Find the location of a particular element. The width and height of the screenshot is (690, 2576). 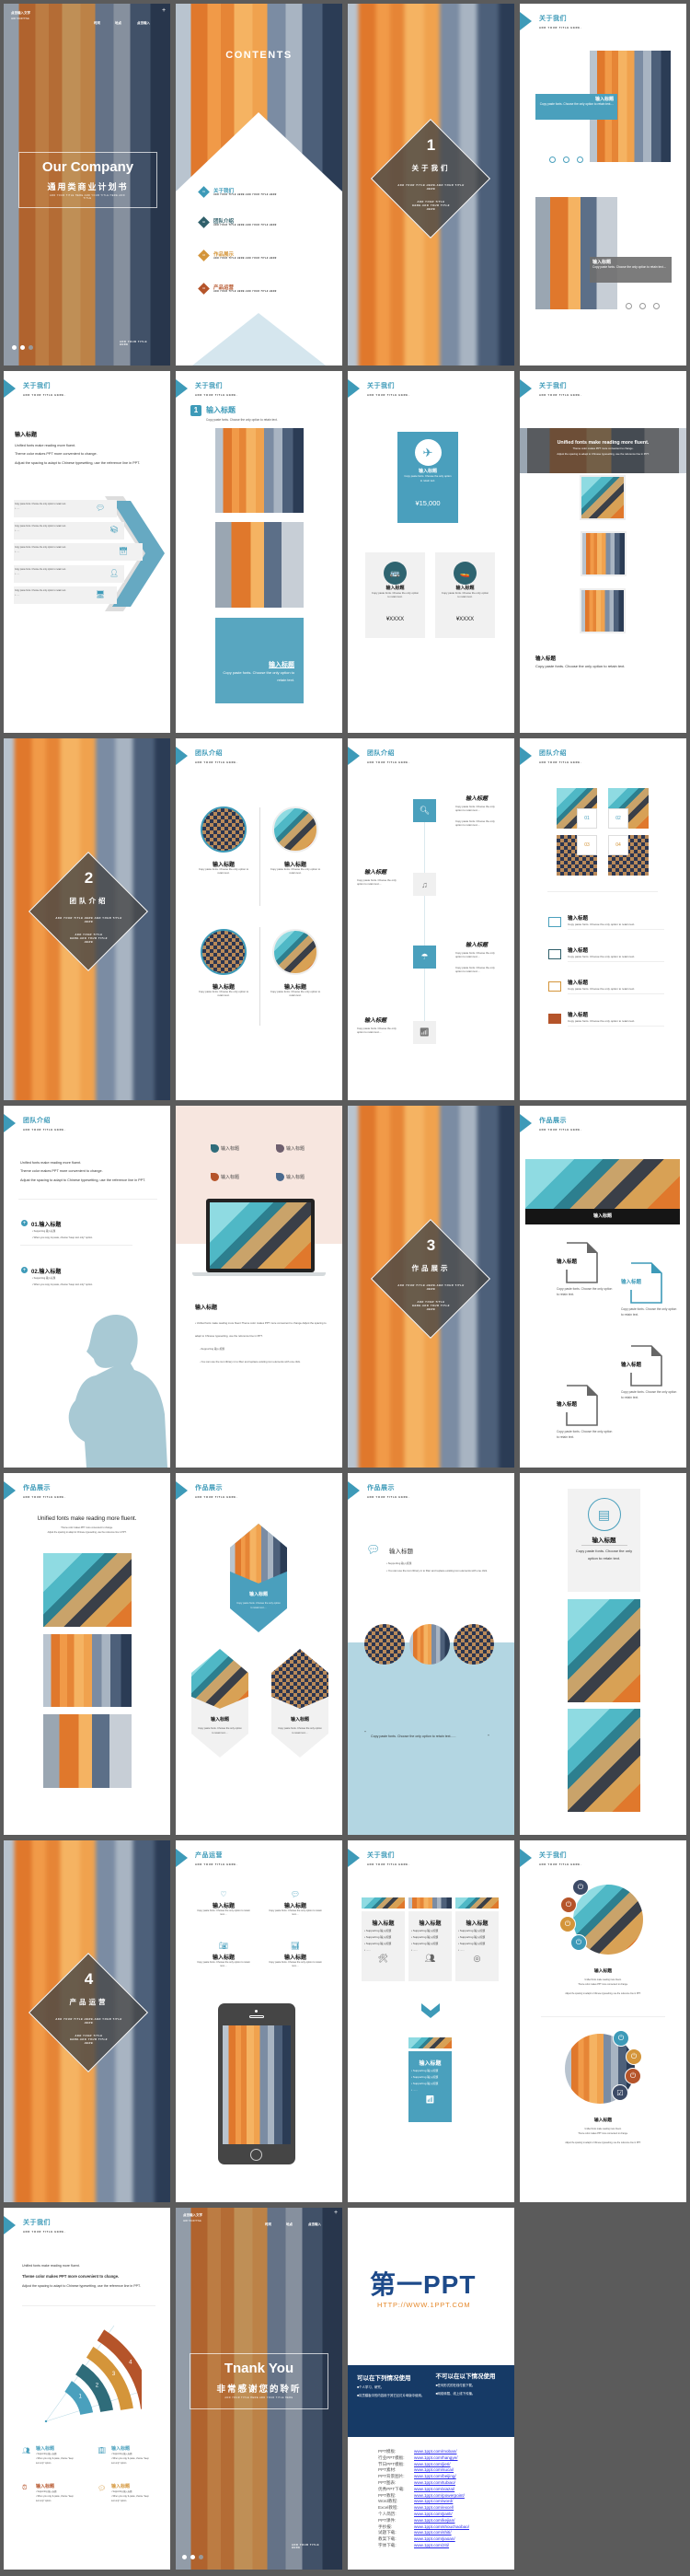

resource-link: www.1ppt.com/kejian/ is located at coordinates (434, 2521).